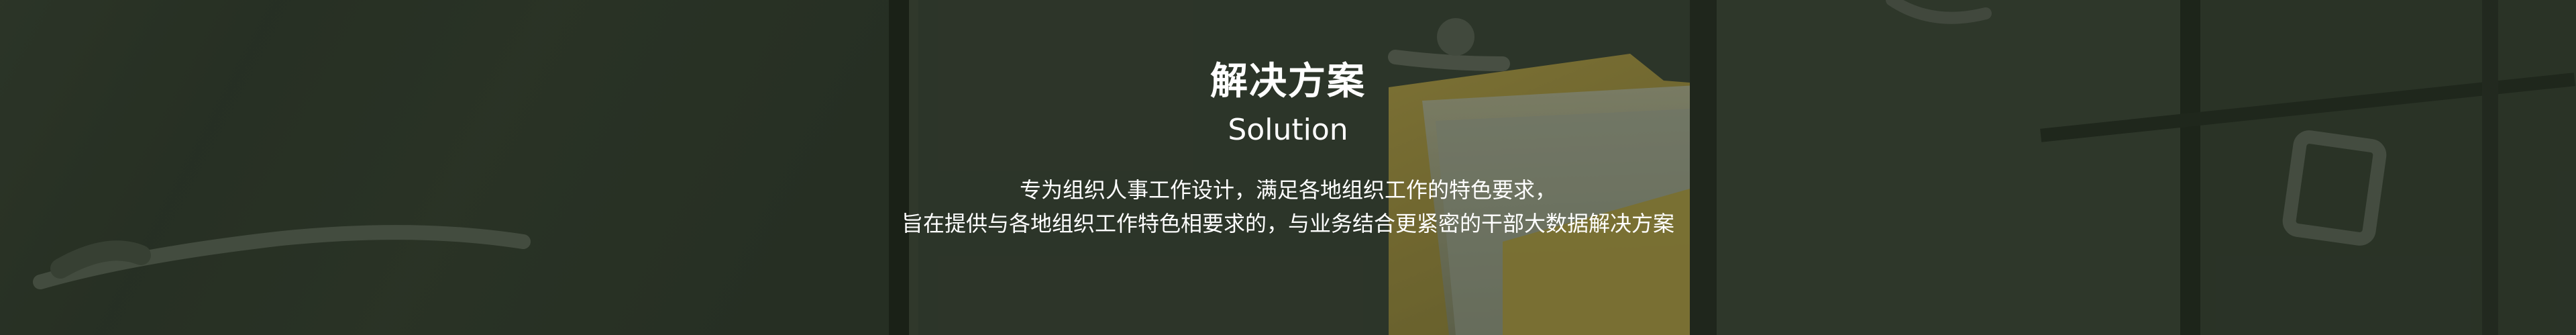 This screenshot has width=2576, height=335. I want to click on banner-title: 解决方案, so click(1288, 81).